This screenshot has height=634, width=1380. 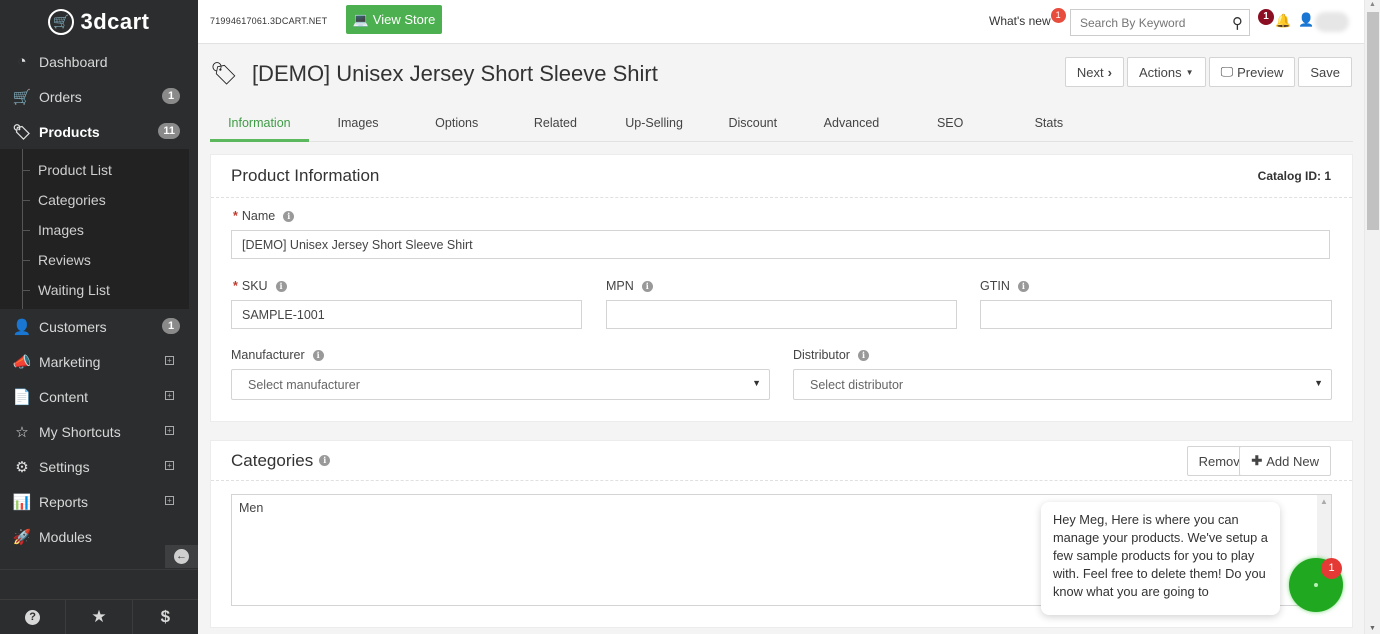 I want to click on sidebar-item-settings: ⚙ Settings +, so click(x=99, y=466).